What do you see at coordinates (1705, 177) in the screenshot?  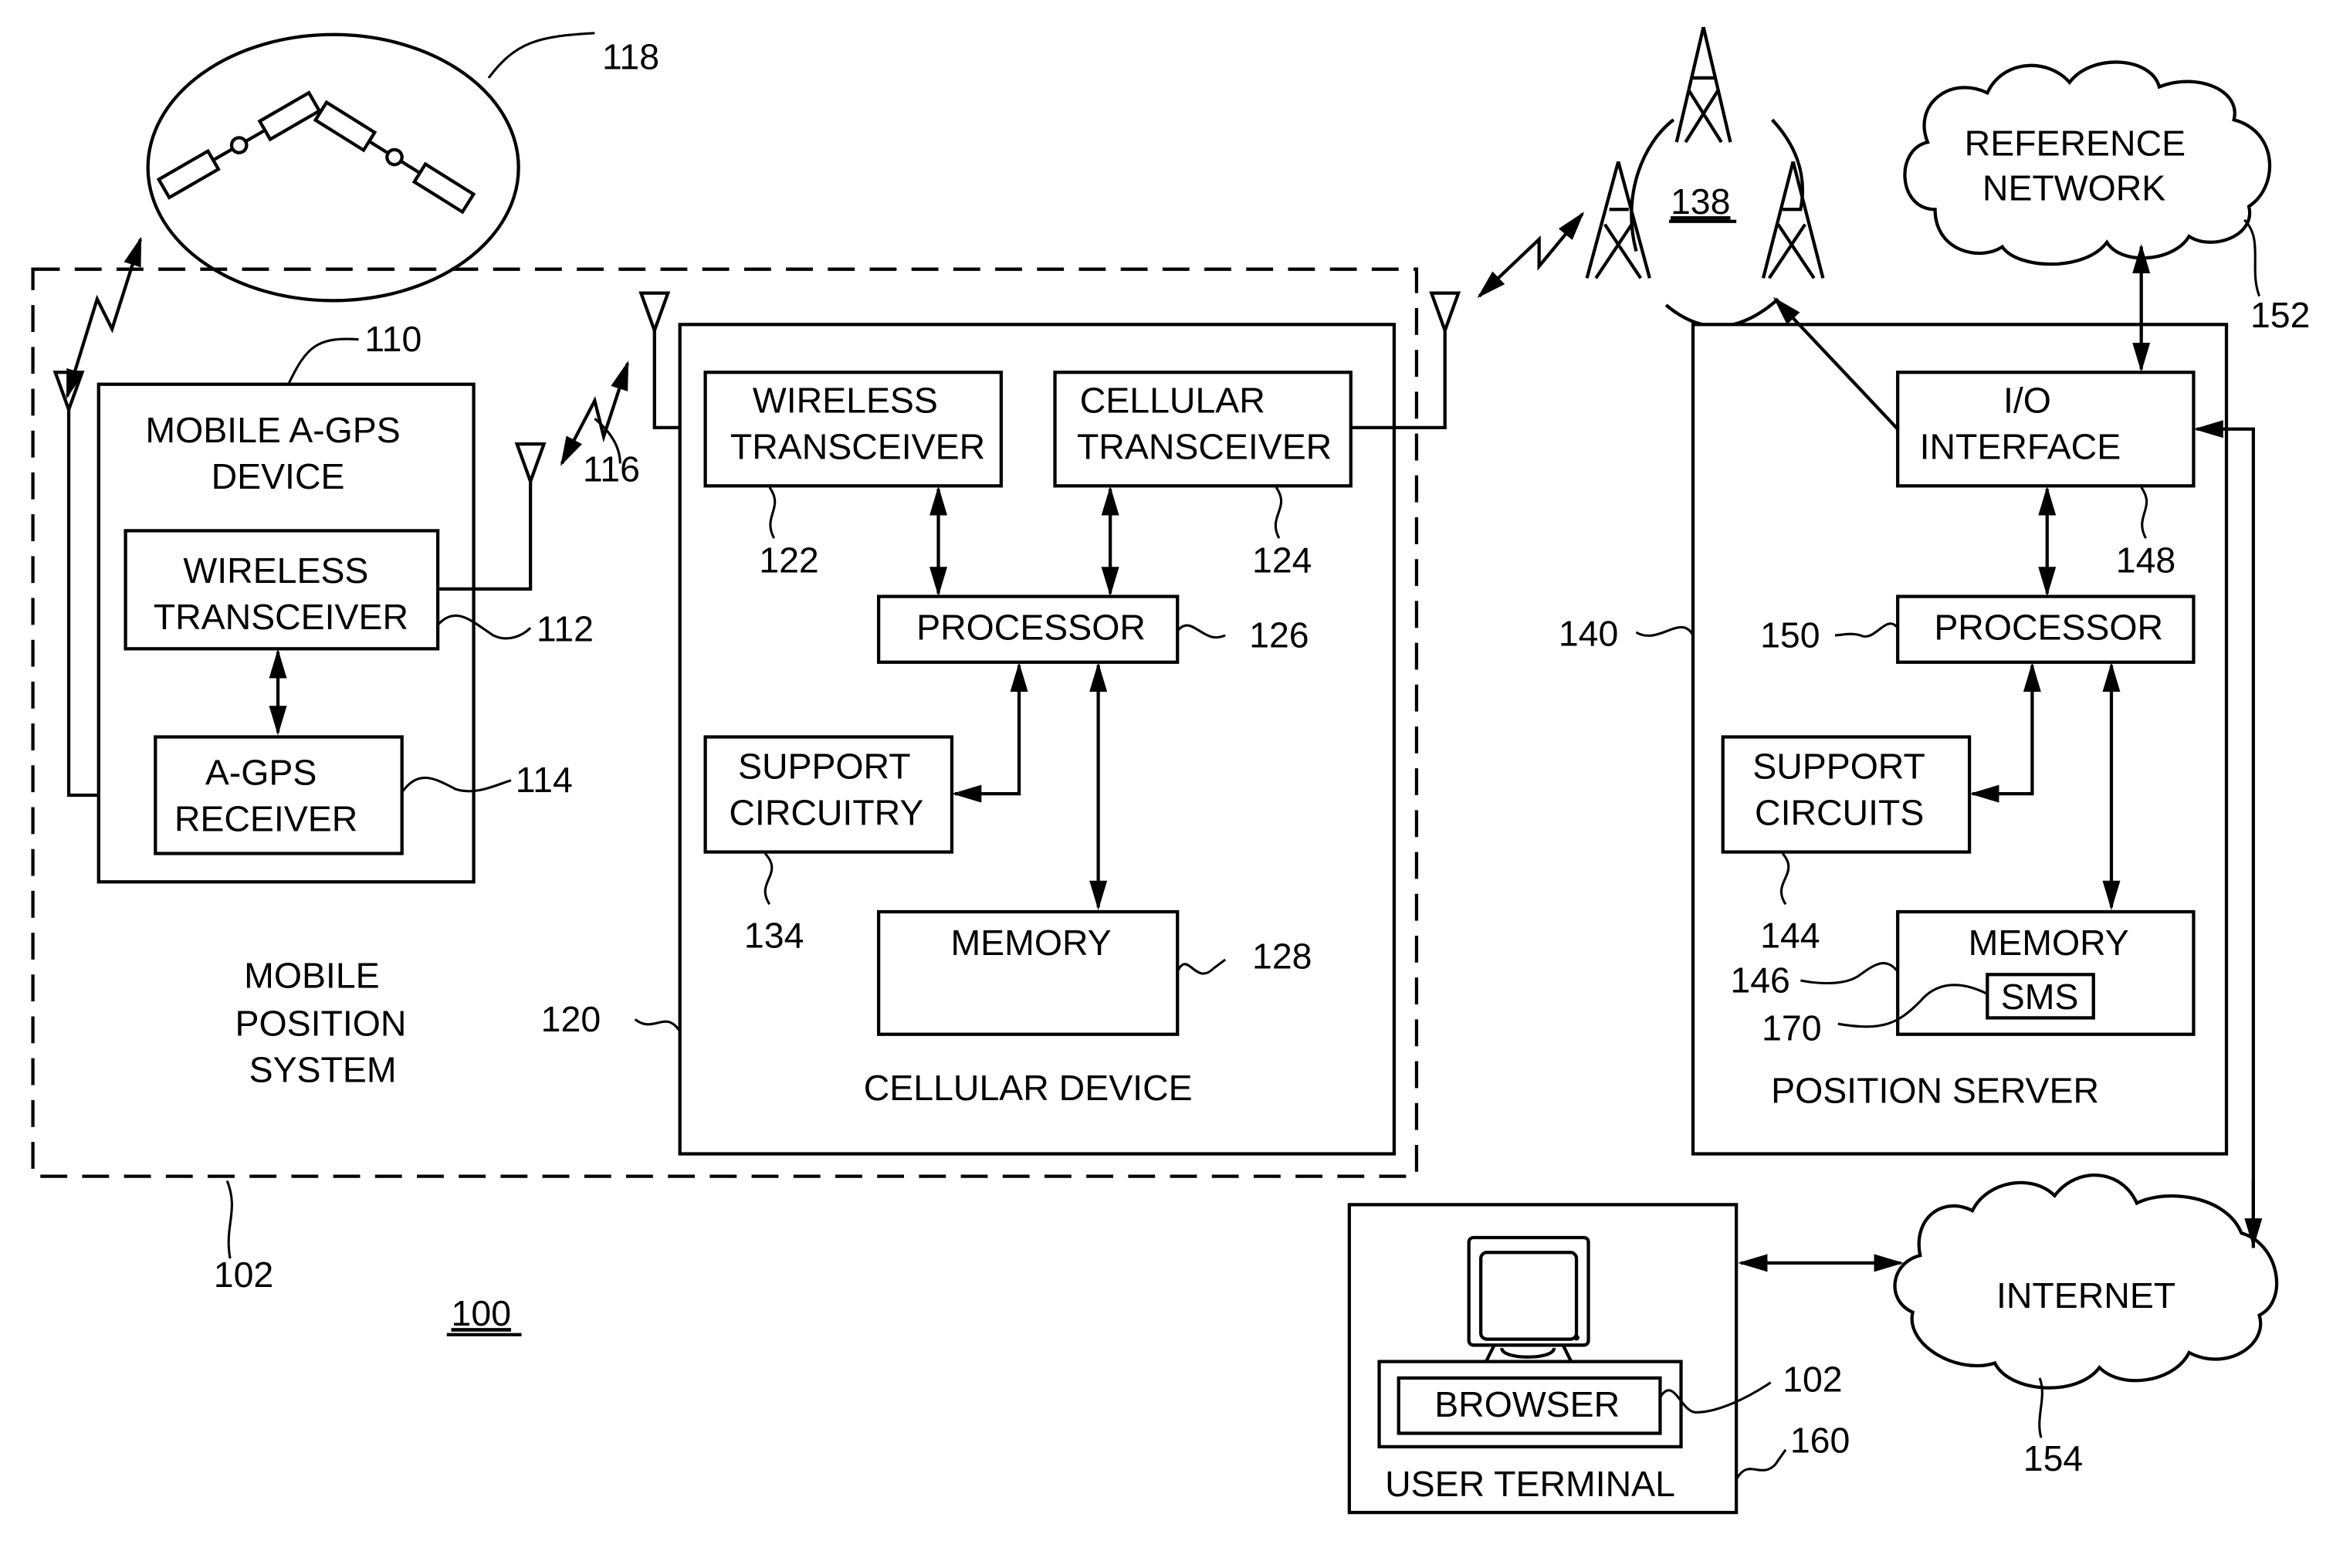 I see `cell-tower-network: 138` at bounding box center [1705, 177].